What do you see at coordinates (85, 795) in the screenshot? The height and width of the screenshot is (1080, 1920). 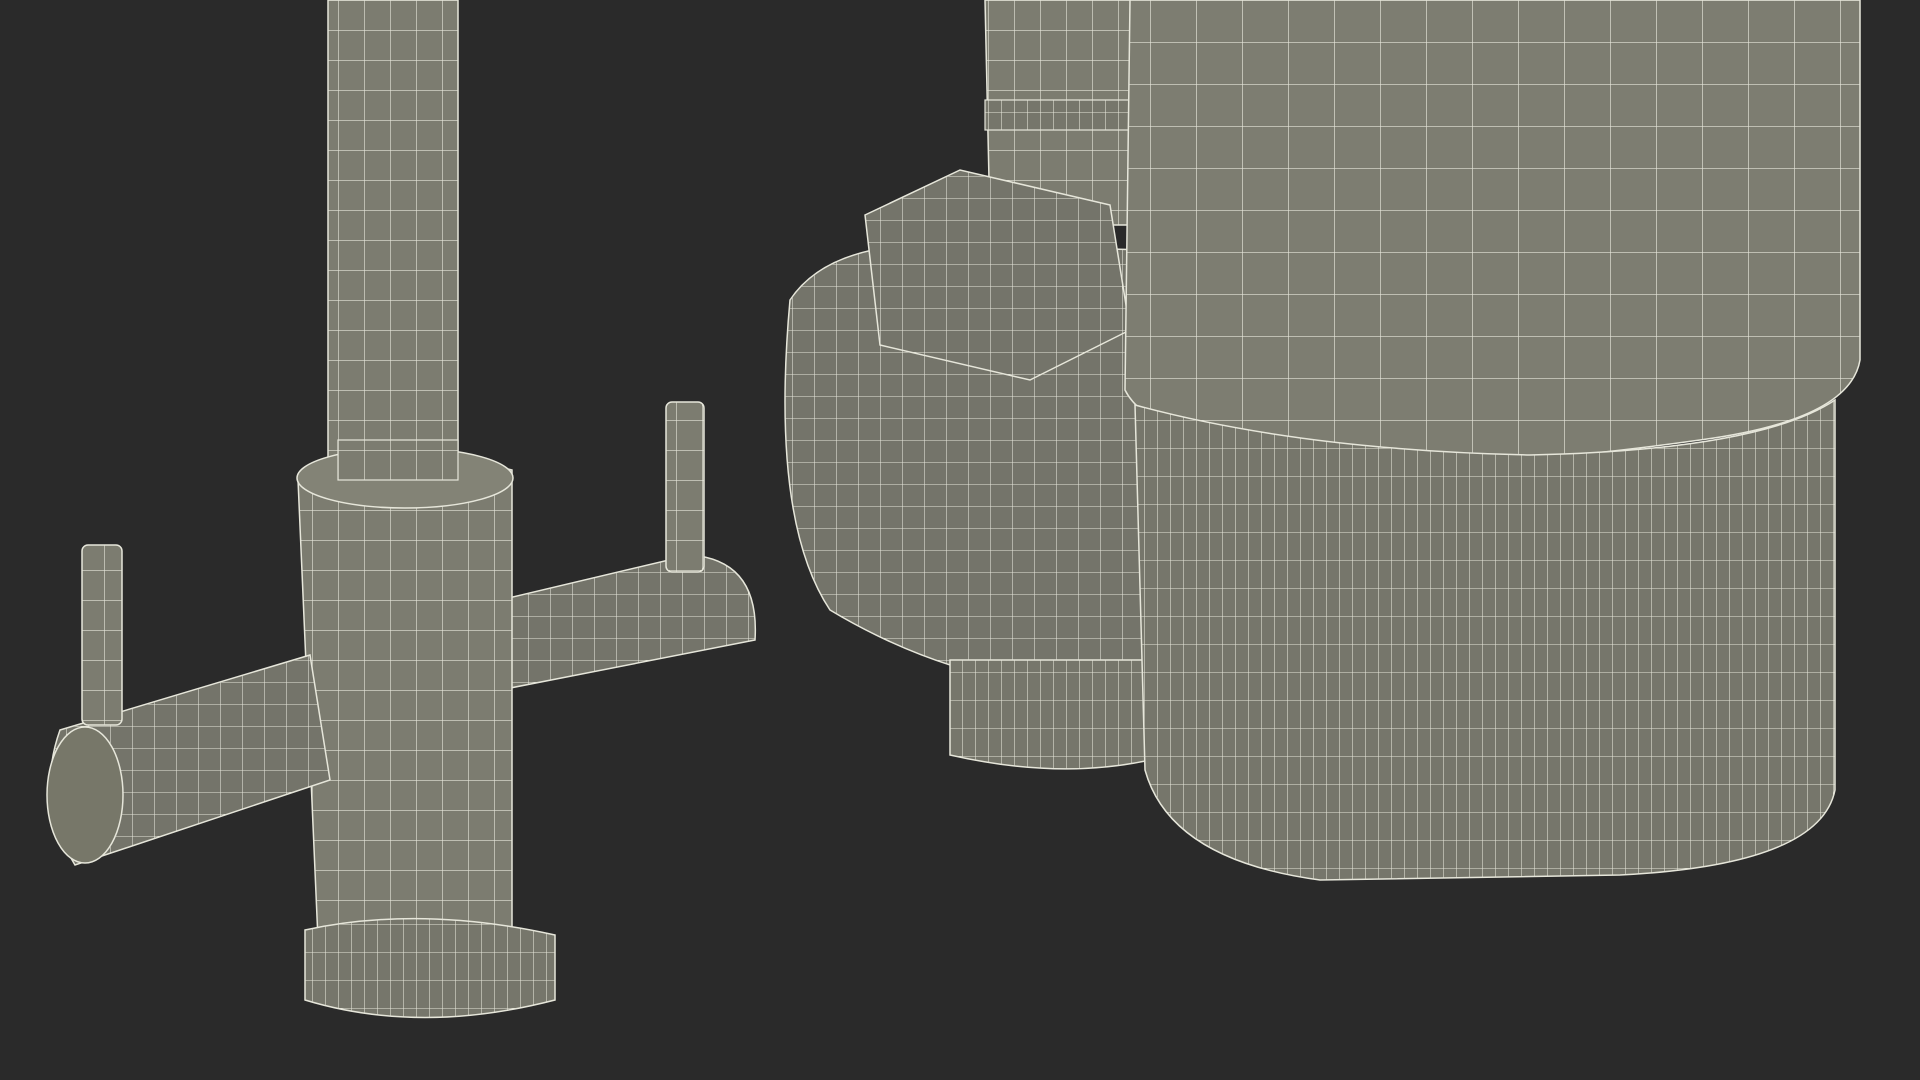 I see `faucet-left-cap` at bounding box center [85, 795].